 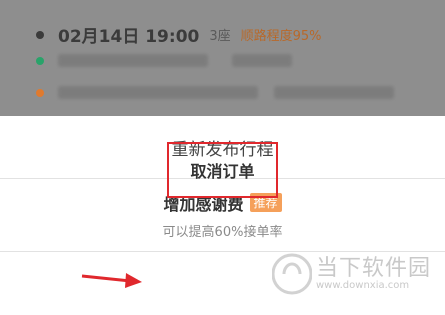 I want to click on blurred-end-detail, so click(x=334, y=92).